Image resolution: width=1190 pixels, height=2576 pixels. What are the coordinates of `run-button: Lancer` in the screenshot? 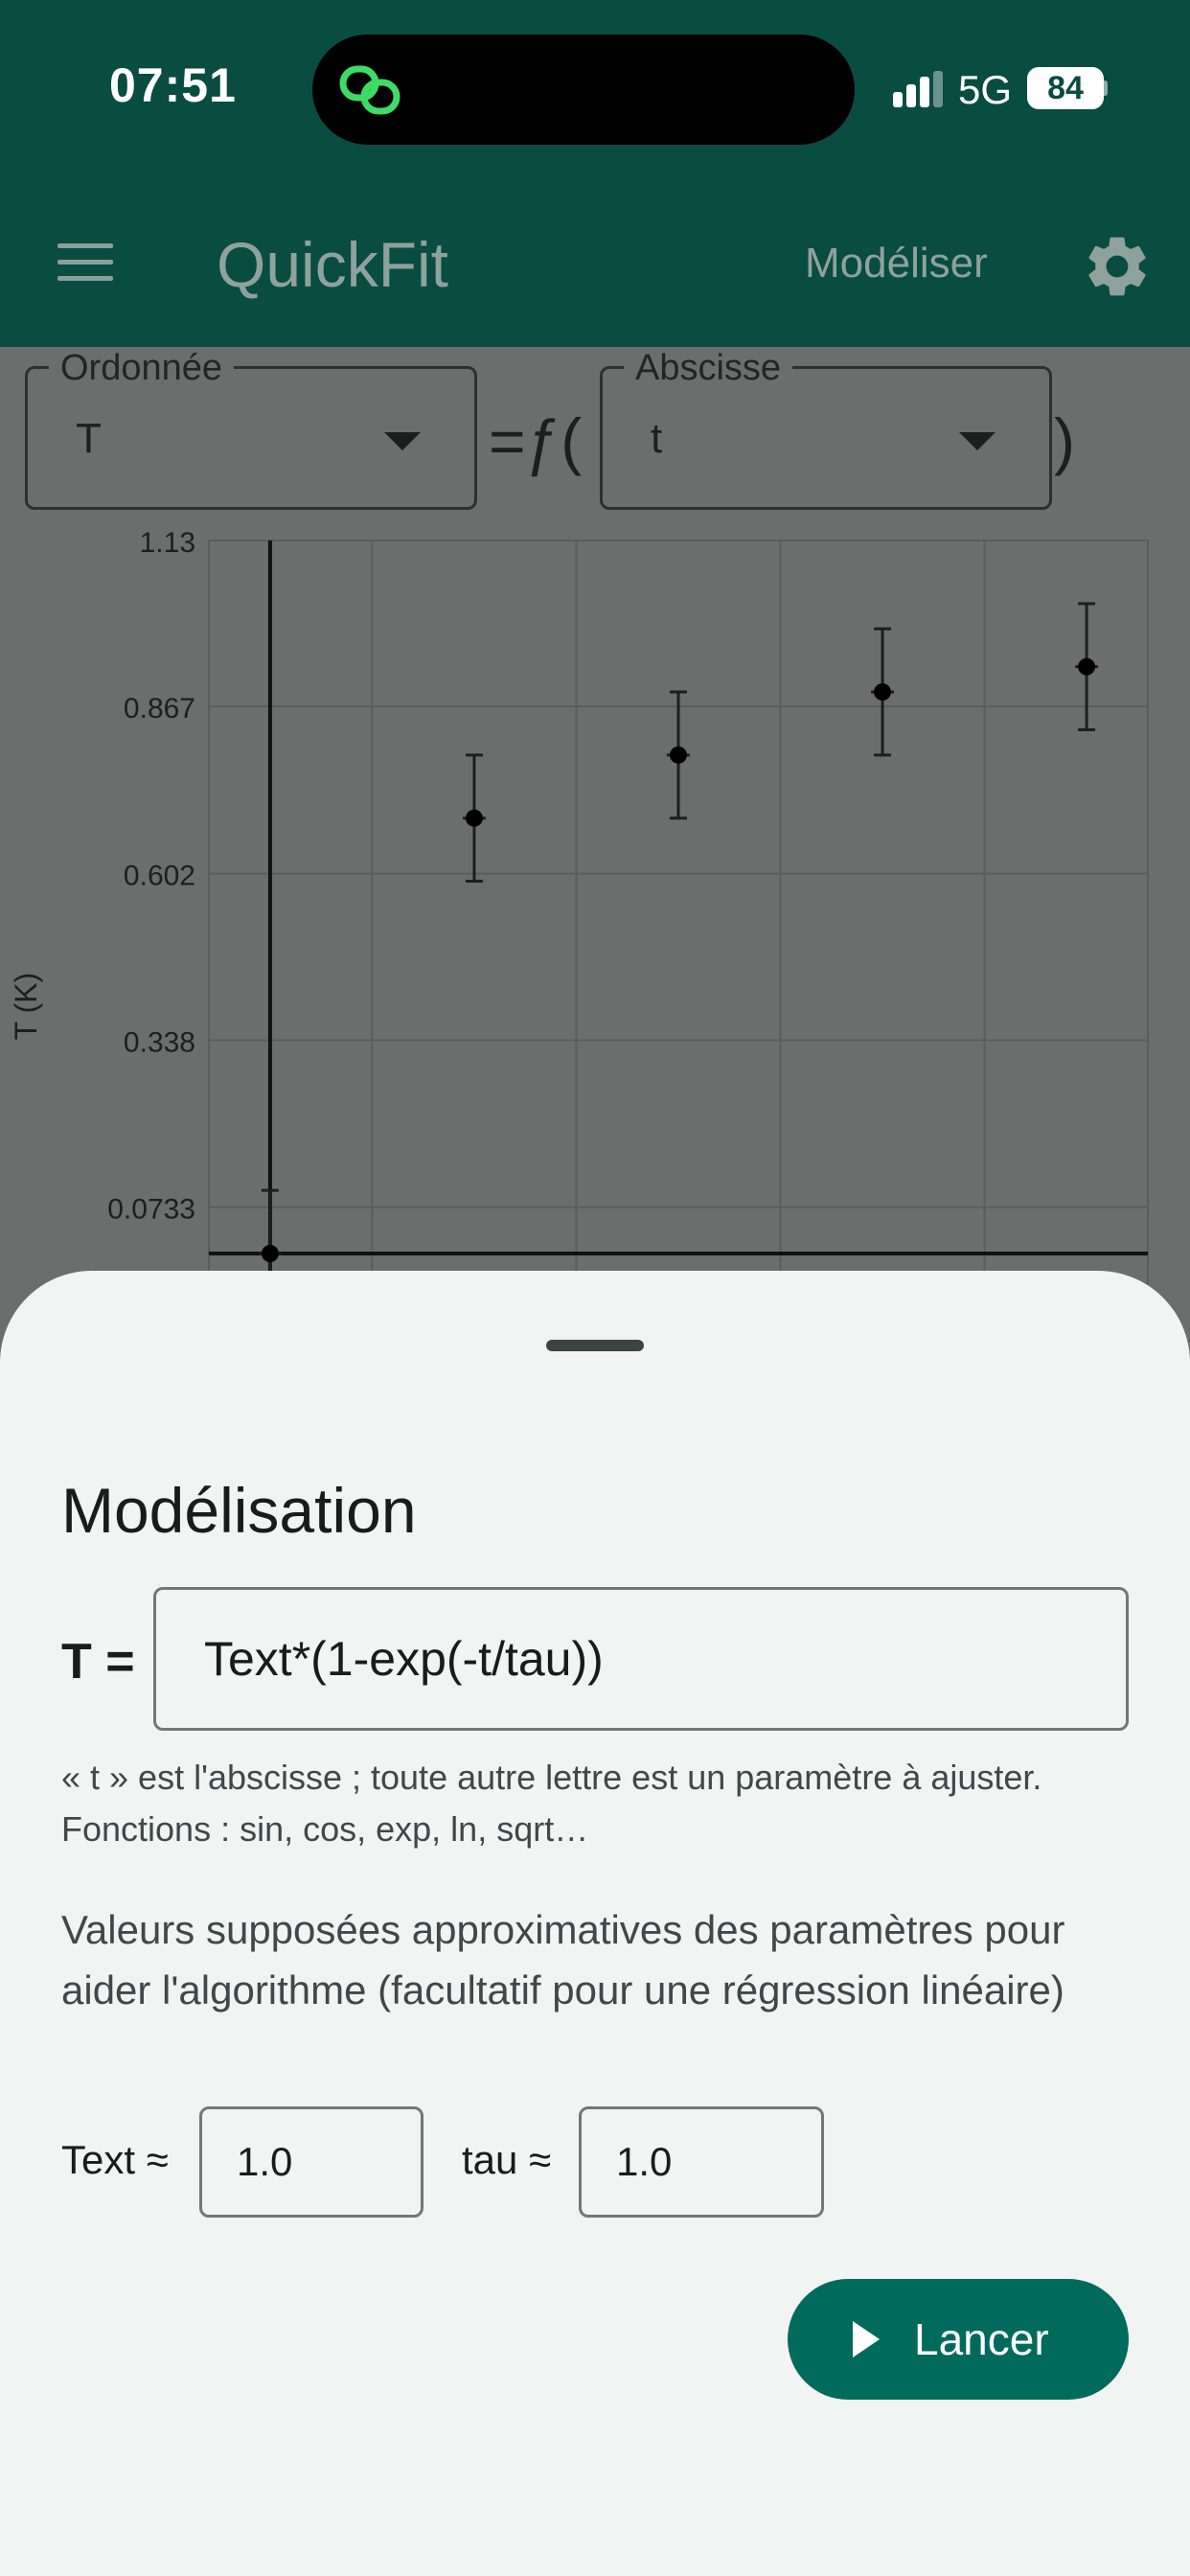 It's located at (959, 2340).